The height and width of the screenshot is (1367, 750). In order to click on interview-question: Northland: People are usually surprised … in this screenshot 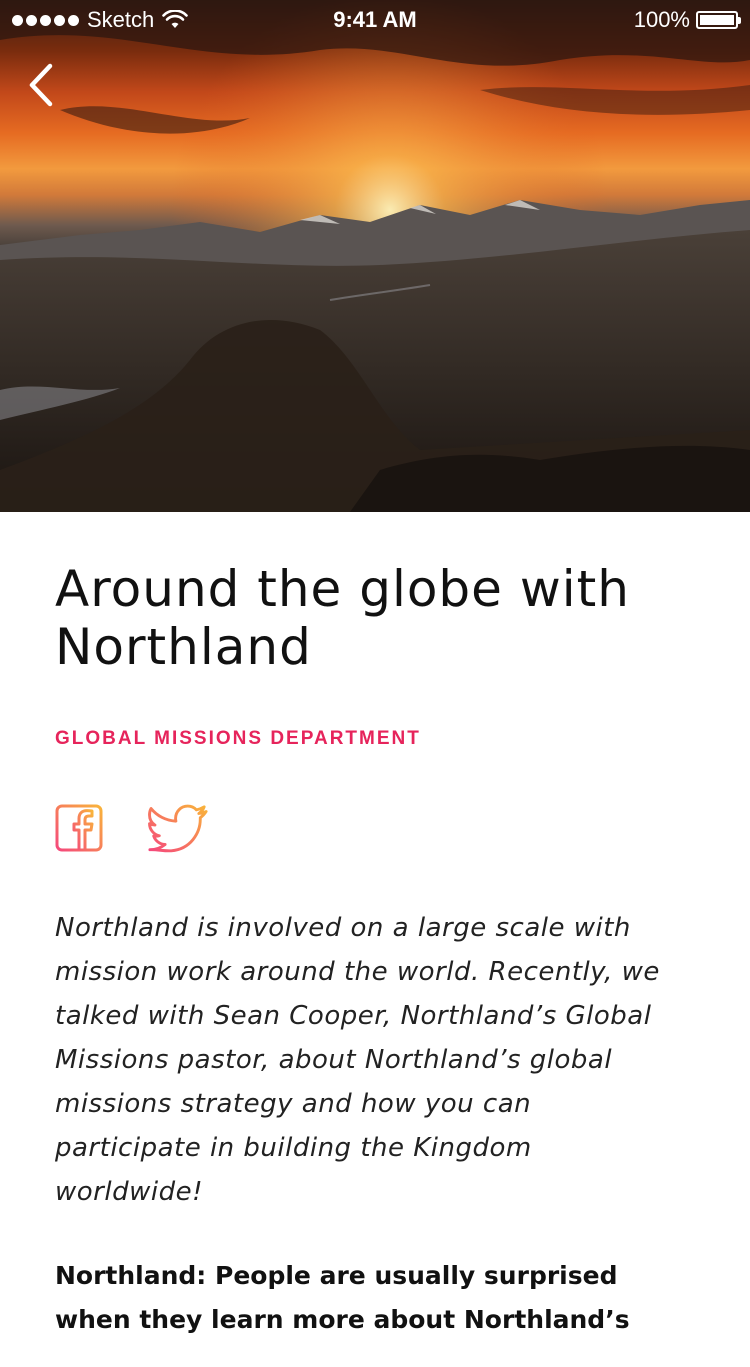, I will do `click(342, 1297)`.